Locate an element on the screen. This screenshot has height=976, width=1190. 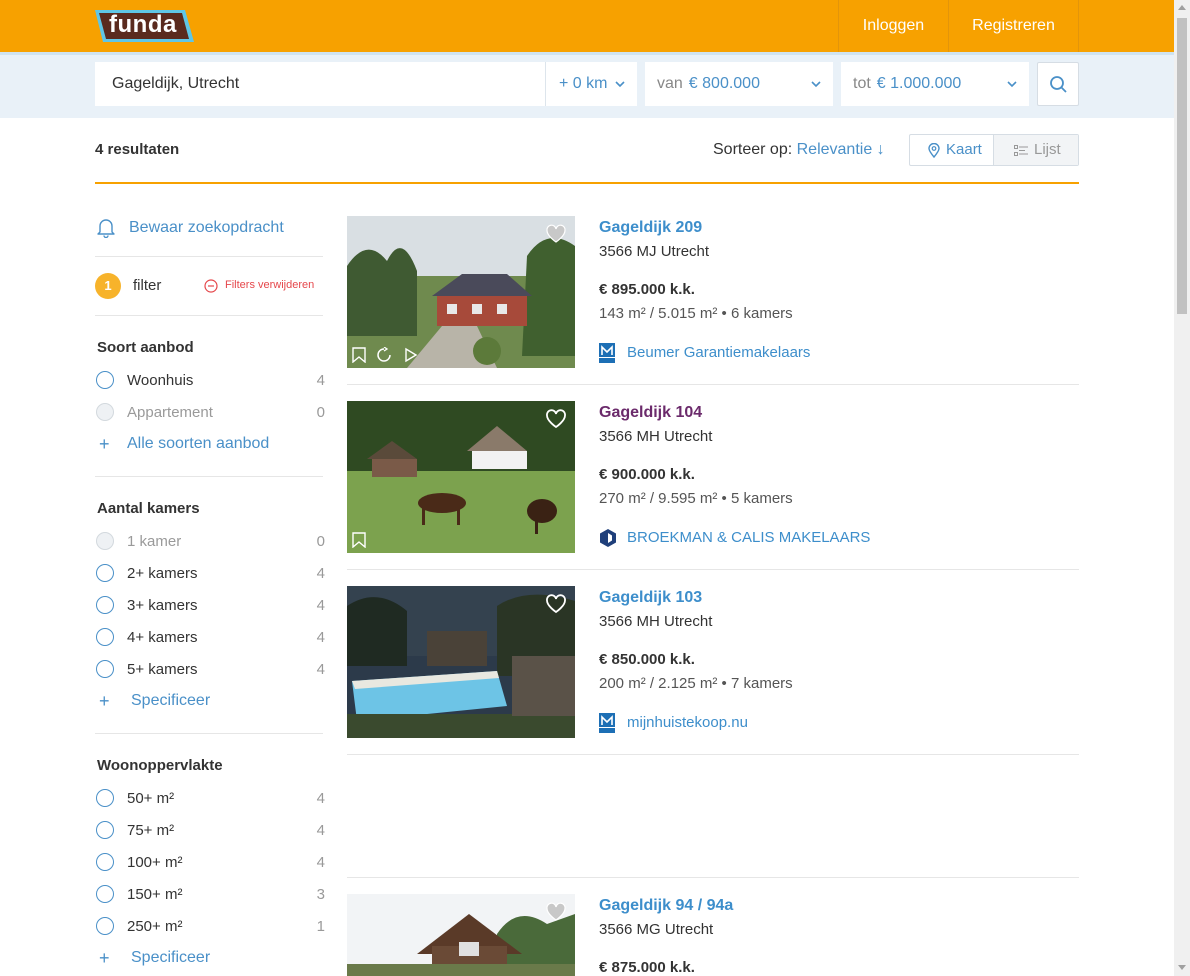
listing-address: Gageldijk 209 is located at coordinates (650, 228).